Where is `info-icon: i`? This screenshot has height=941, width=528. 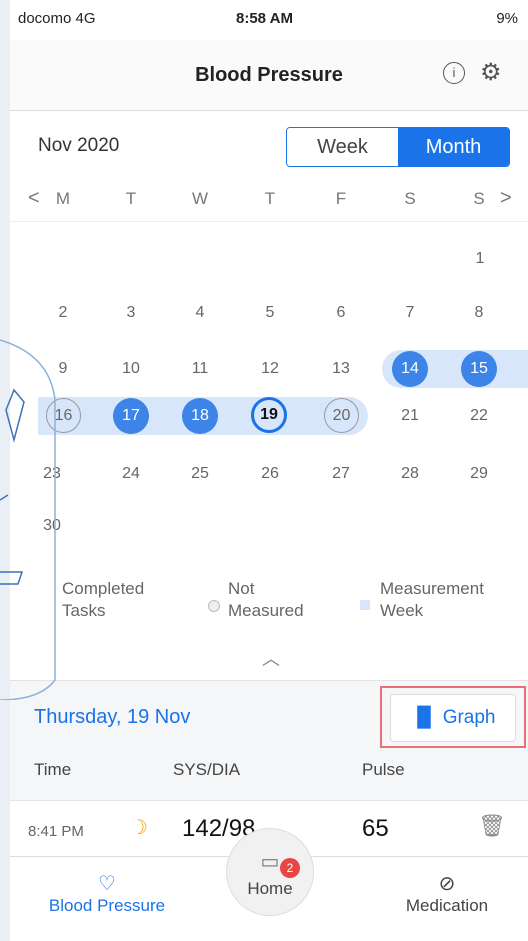
info-icon: i is located at coordinates (454, 73).